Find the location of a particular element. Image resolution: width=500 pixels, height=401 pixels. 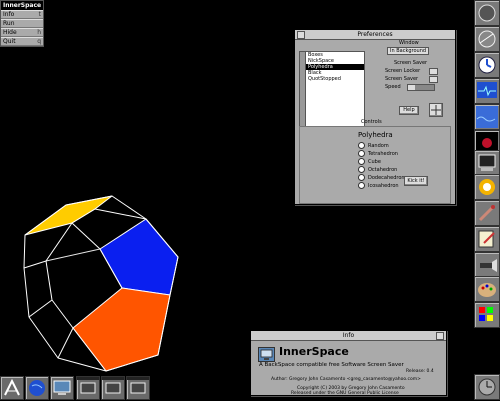

wmaker-icon is located at coordinates (12, 387).